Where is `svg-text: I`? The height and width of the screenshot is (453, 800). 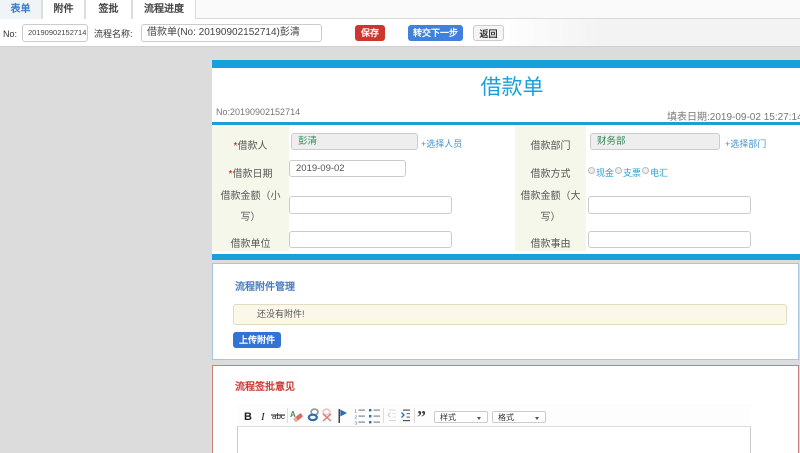
svg-text: I is located at coordinates (263, 417).